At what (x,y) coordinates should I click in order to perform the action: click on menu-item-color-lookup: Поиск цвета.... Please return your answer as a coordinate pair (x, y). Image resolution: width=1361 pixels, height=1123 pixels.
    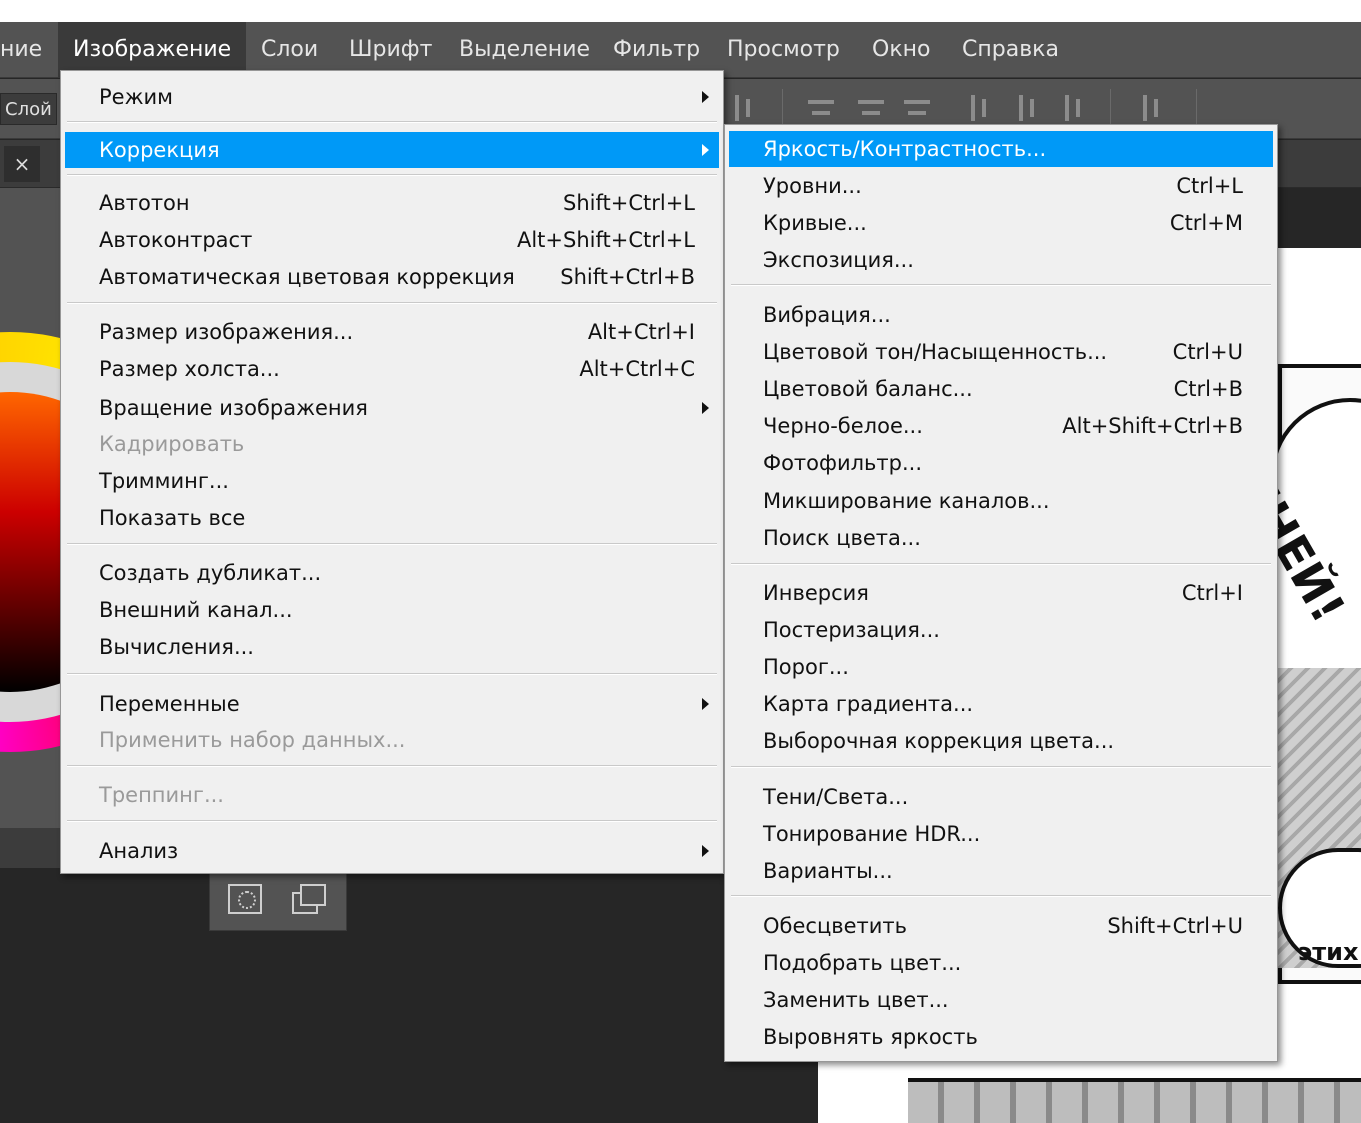
    Looking at the image, I should click on (1001, 538).